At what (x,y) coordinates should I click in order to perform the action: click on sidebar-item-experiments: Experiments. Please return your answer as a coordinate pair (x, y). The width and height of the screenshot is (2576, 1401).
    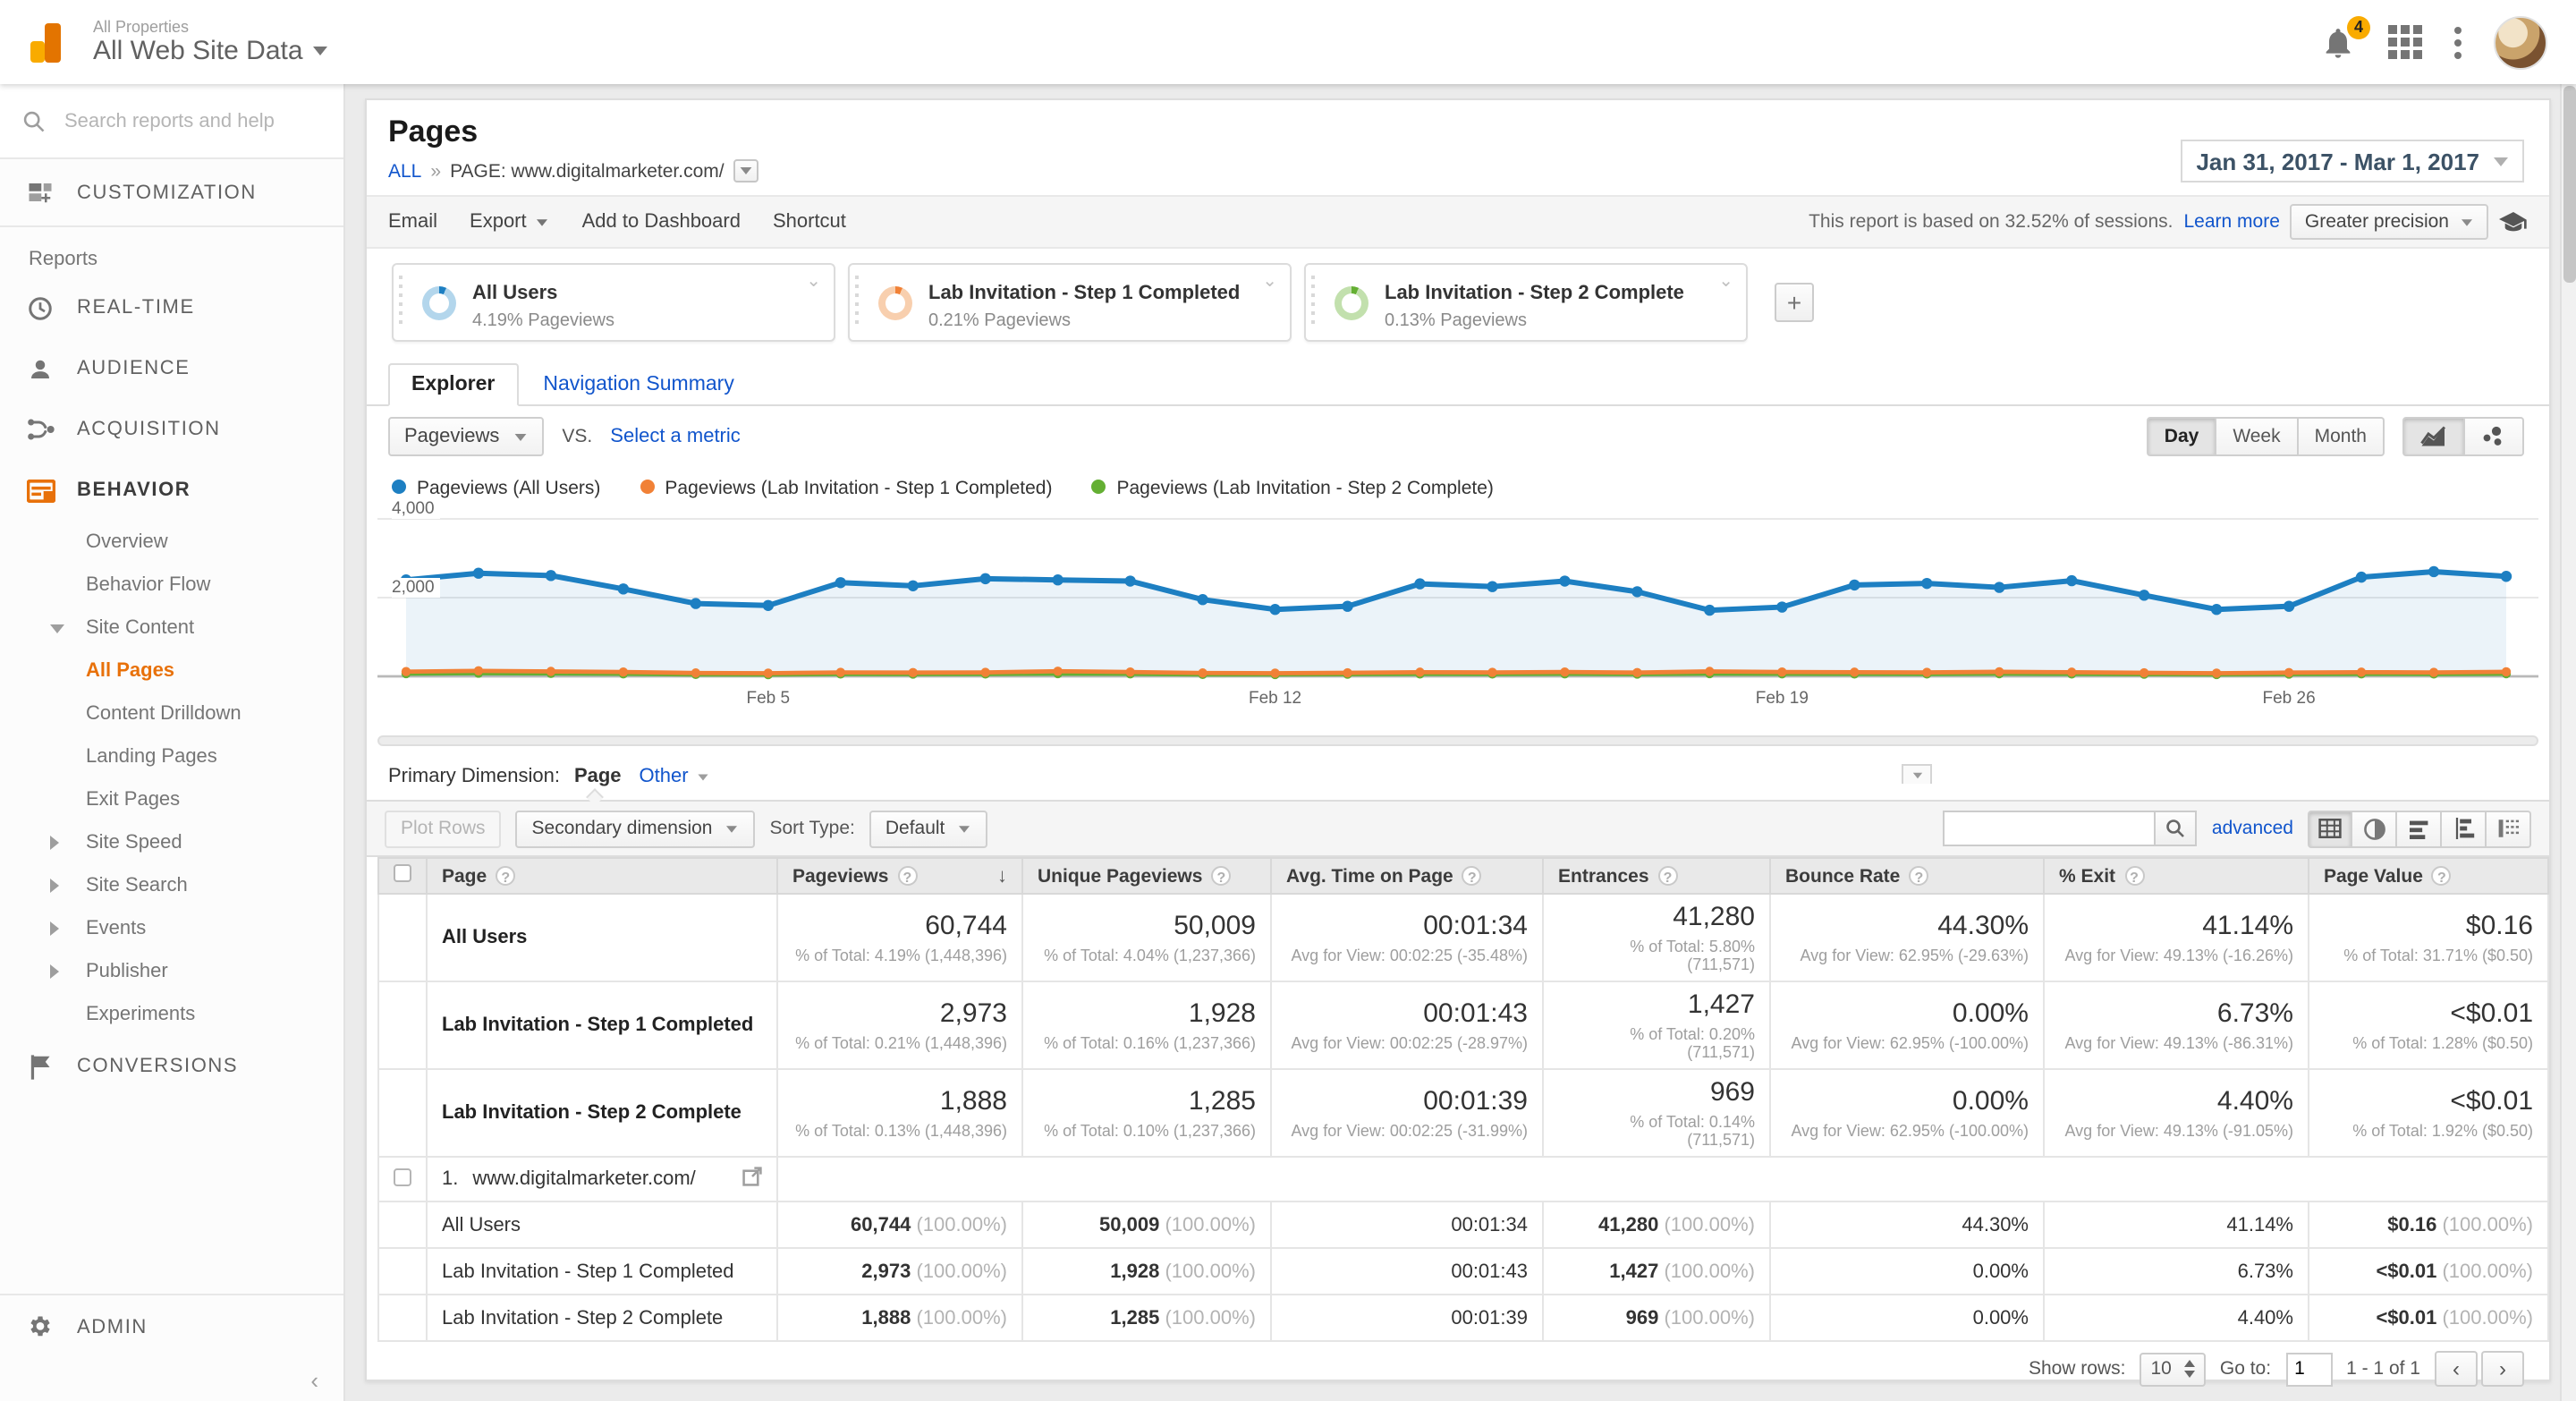
    Looking at the image, I should click on (171, 1014).